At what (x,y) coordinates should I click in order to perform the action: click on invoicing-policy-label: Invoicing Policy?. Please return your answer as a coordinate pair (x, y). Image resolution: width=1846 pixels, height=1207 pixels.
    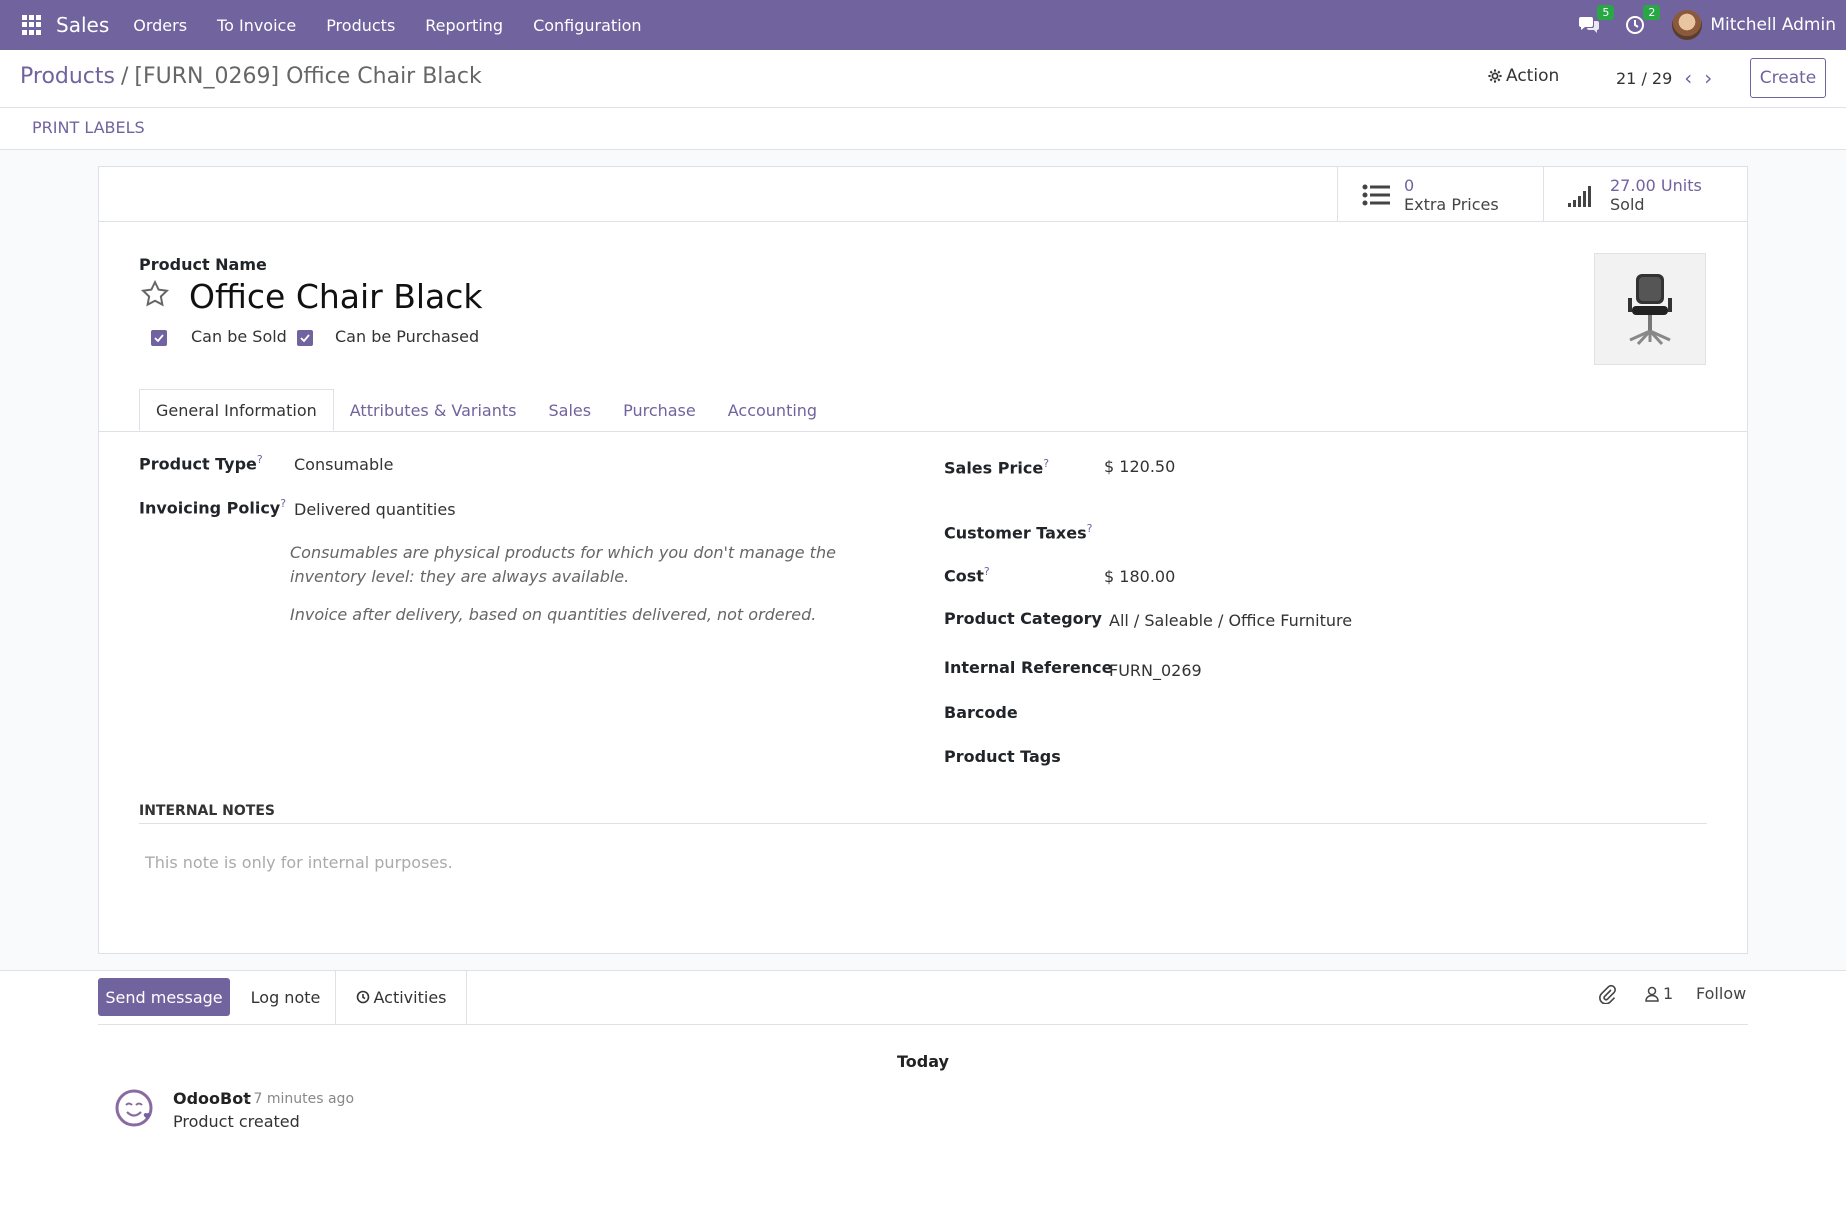
    Looking at the image, I should click on (213, 507).